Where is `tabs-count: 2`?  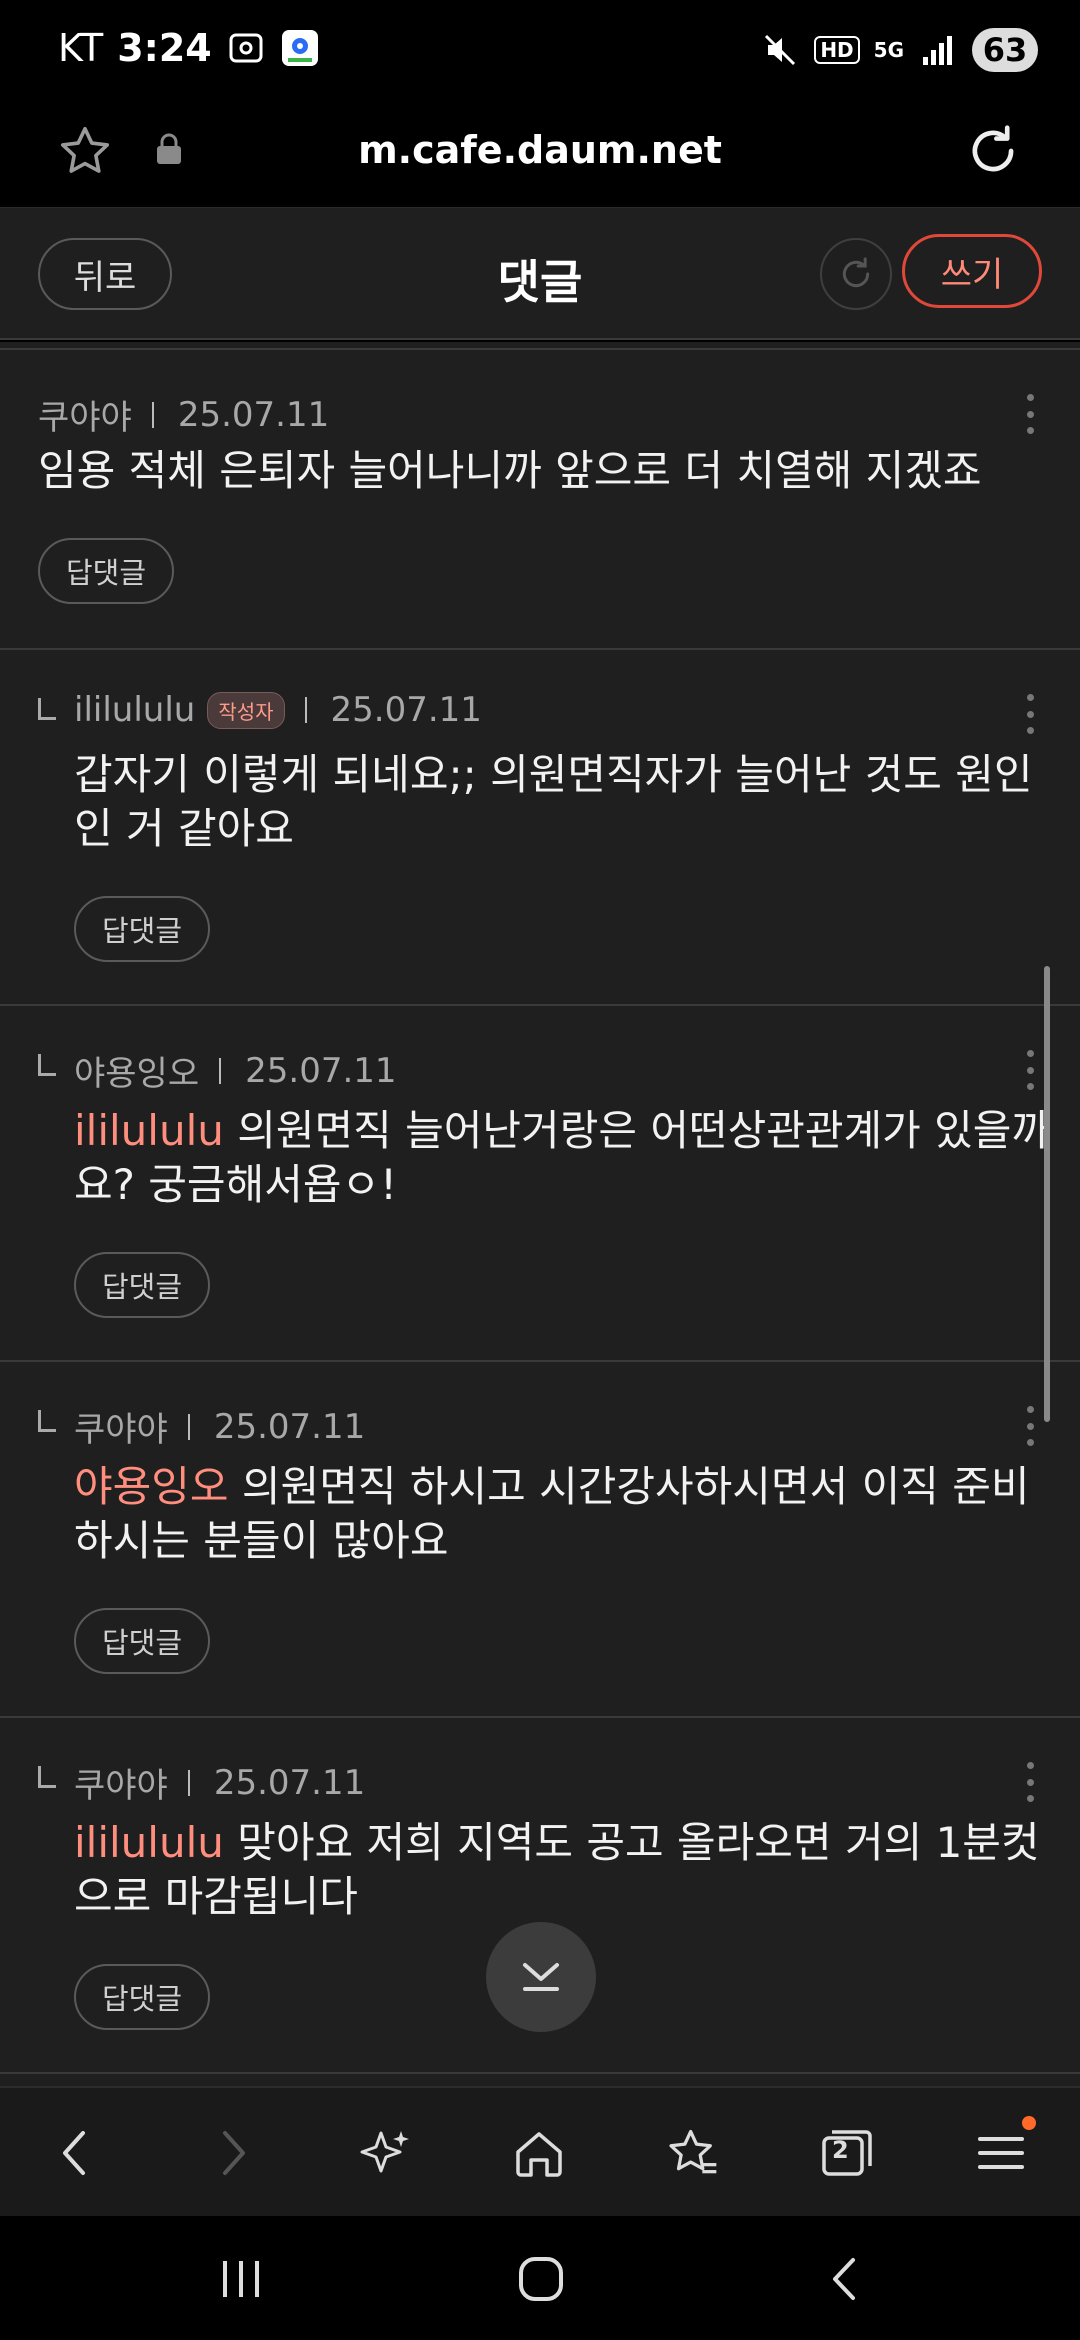 tabs-count: 2 is located at coordinates (840, 2150).